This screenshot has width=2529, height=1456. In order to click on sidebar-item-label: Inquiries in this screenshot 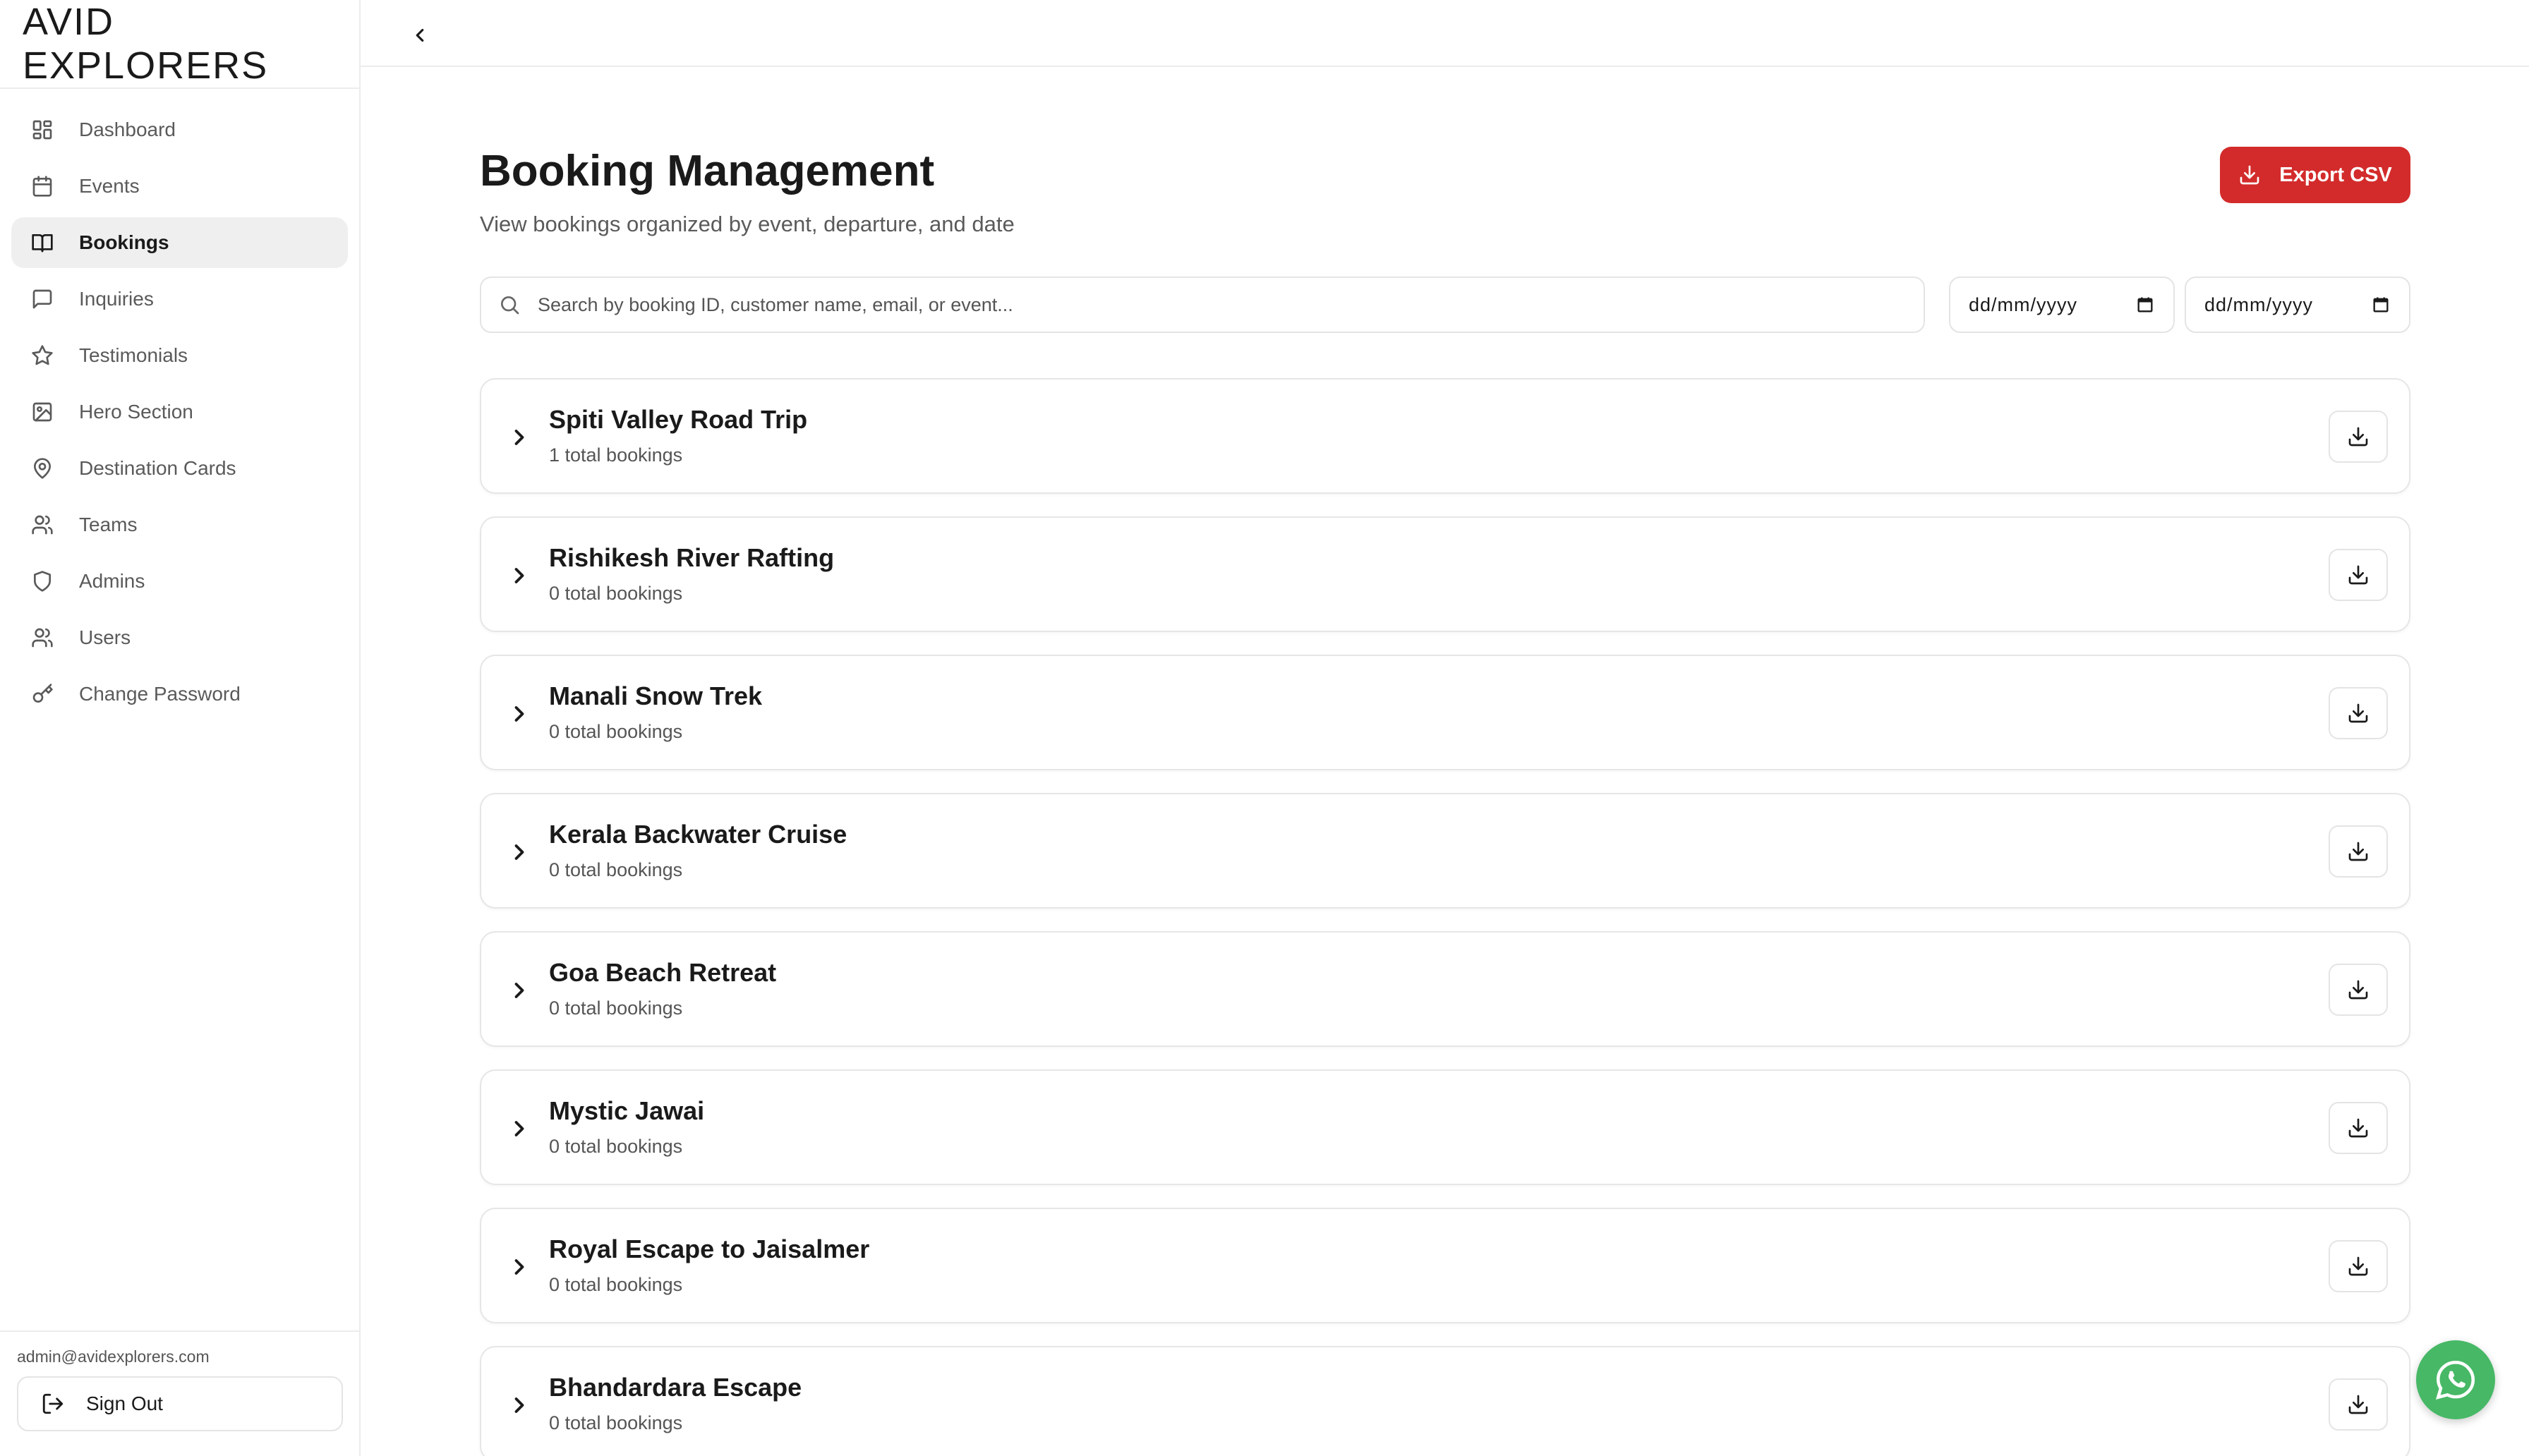, I will do `click(116, 299)`.